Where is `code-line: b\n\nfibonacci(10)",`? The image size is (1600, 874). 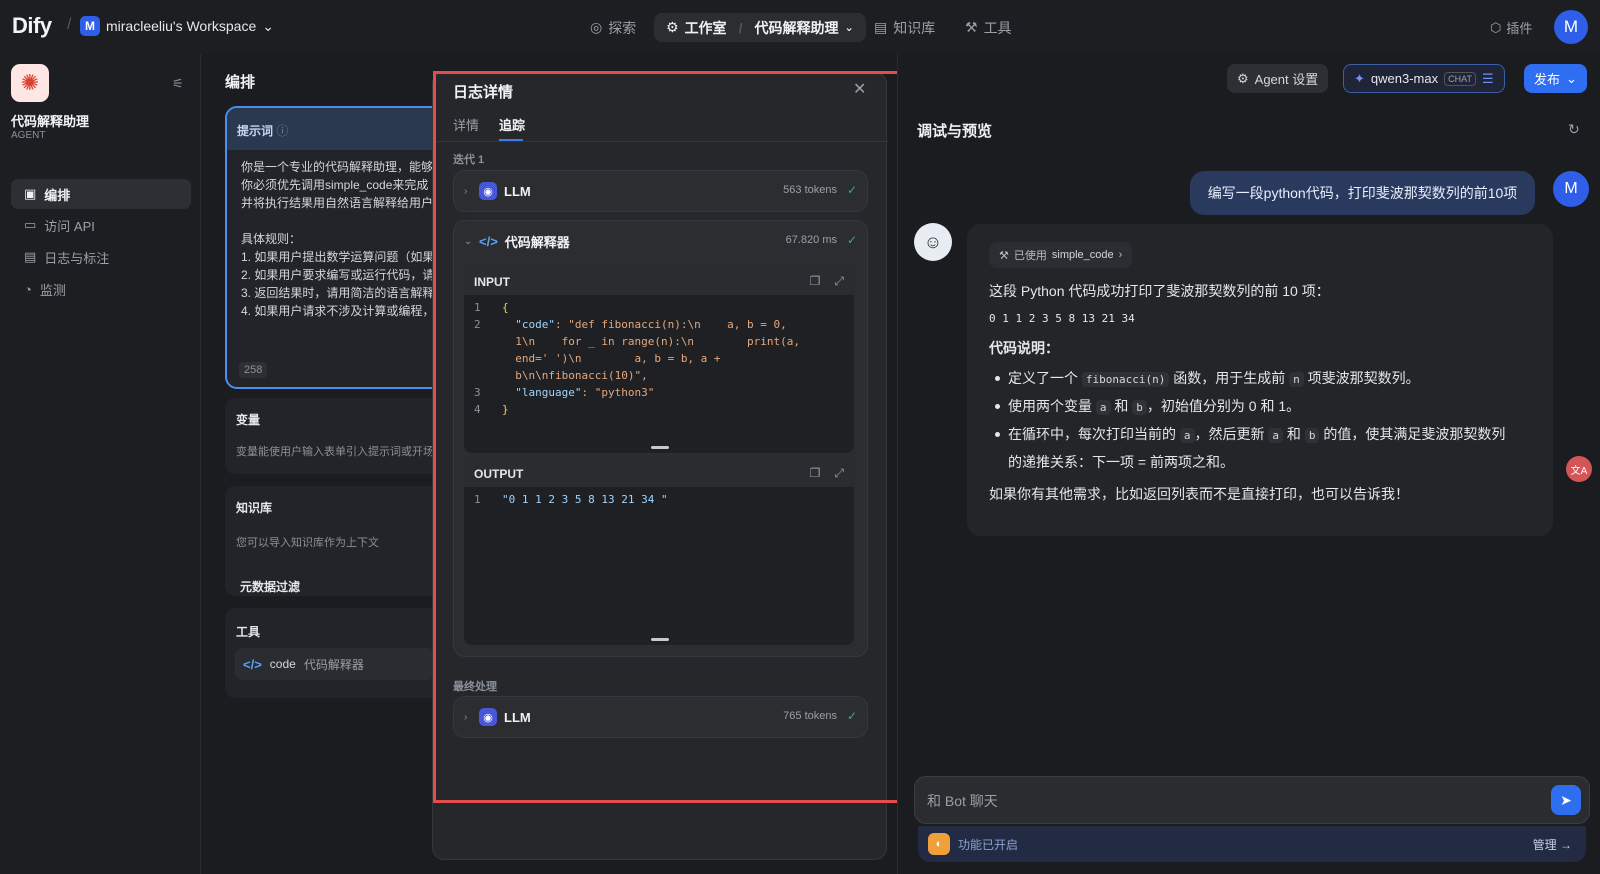 code-line: b\n\nfibonacci(10)", is located at coordinates (659, 375).